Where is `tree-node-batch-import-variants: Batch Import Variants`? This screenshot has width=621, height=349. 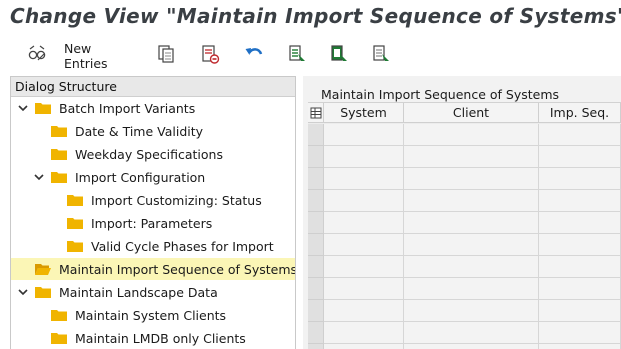
tree-node-batch-import-variants: Batch Import Variants is located at coordinates (153, 108).